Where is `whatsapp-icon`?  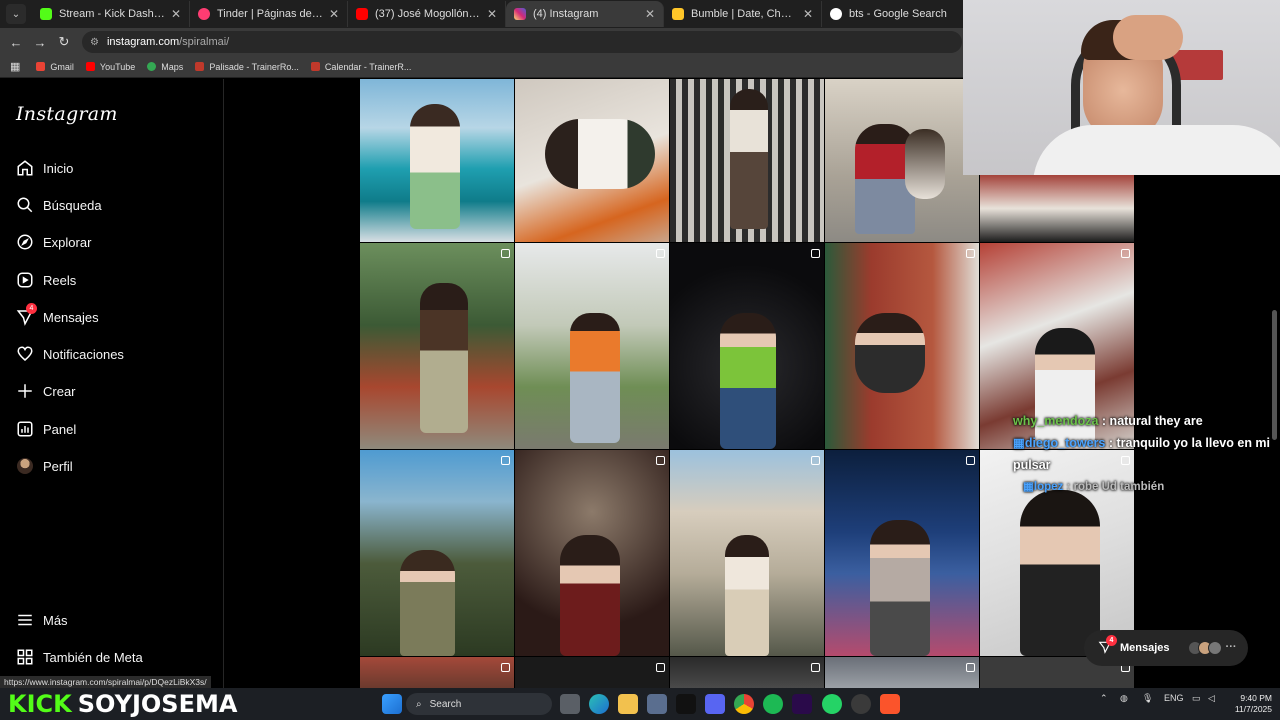 whatsapp-icon is located at coordinates (832, 704).